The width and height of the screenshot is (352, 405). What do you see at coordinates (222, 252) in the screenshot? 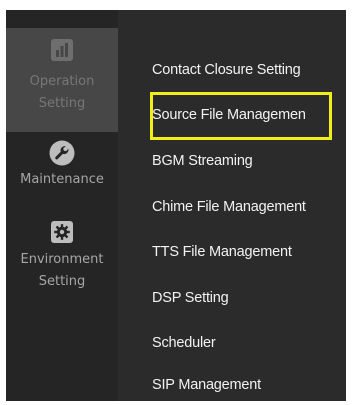
I see `menu-item-tts-file-management: TTS File Management` at bounding box center [222, 252].